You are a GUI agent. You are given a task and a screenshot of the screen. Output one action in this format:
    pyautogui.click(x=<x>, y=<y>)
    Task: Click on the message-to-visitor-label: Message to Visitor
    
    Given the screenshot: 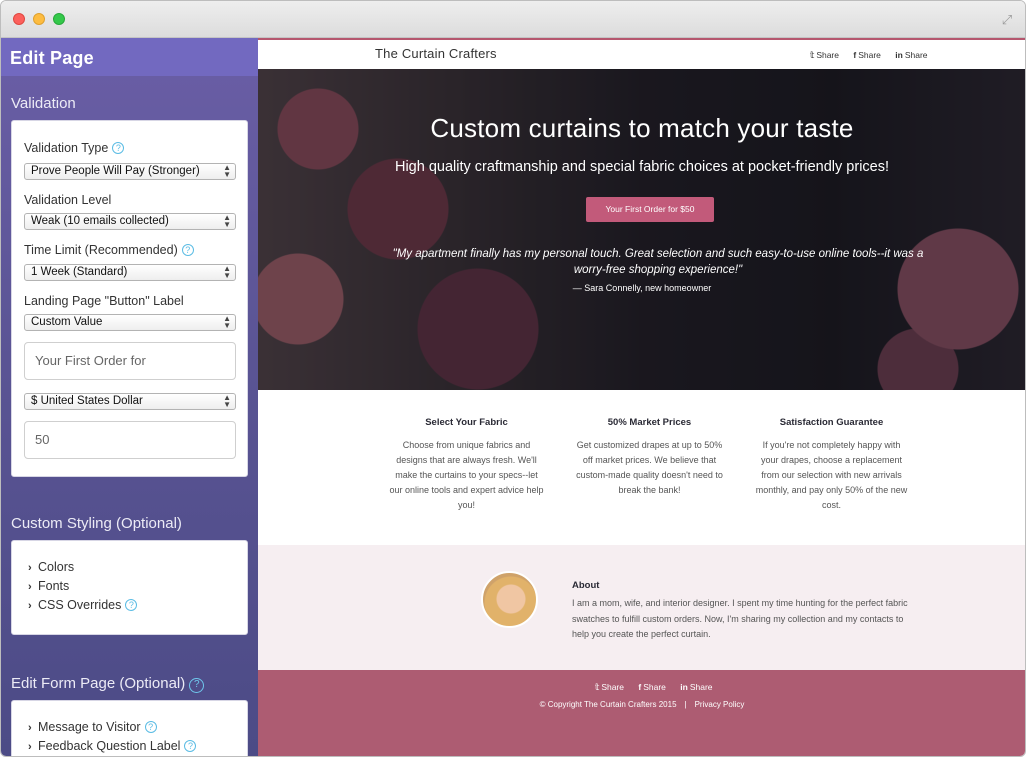 What is the action you would take?
    pyautogui.click(x=89, y=727)
    